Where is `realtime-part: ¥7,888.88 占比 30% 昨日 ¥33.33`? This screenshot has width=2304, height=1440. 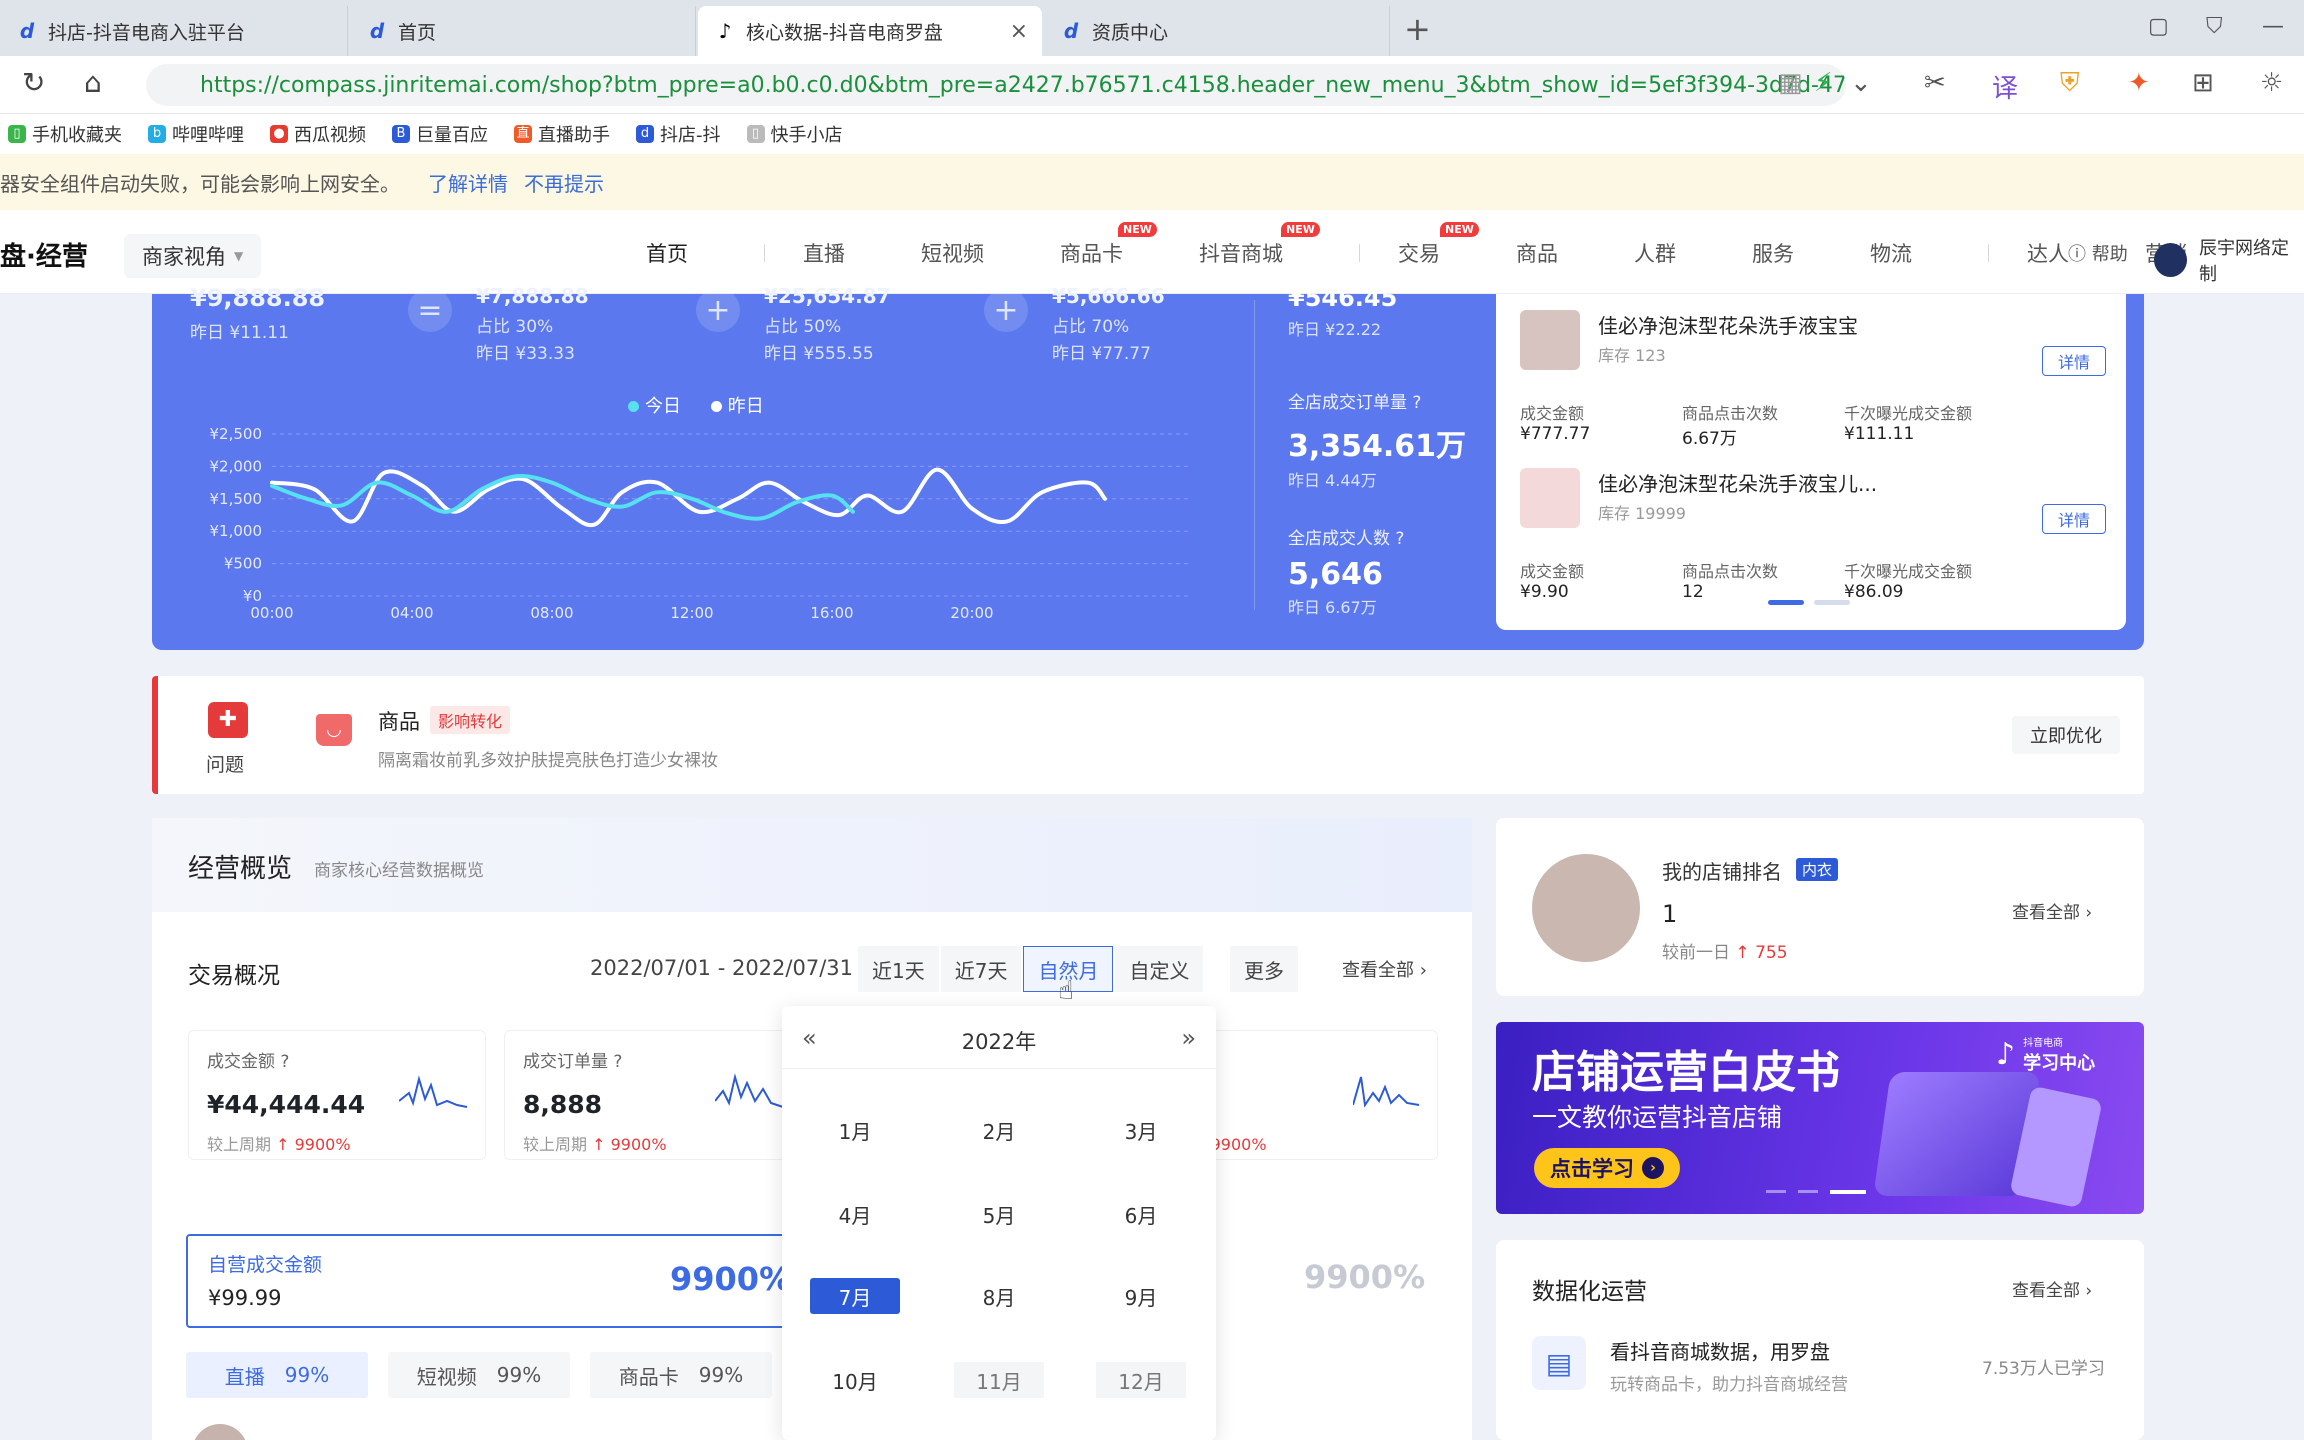
realtime-part: ¥7,888.88 占比 30% 昨日 ¥33.33 is located at coordinates (532, 324).